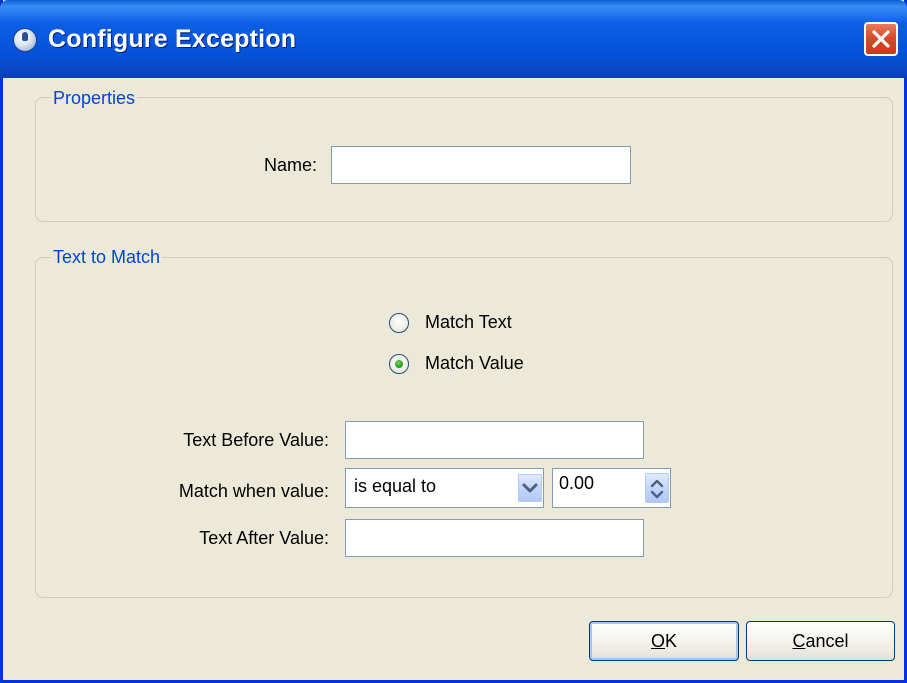  What do you see at coordinates (481, 165) in the screenshot?
I see `name-input` at bounding box center [481, 165].